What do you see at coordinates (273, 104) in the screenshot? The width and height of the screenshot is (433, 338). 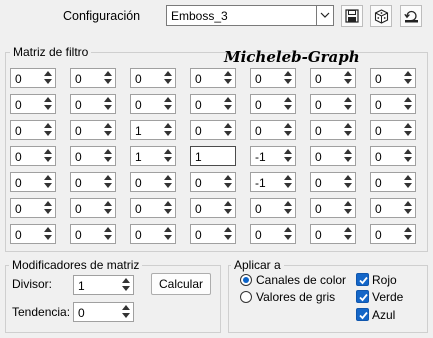 I see `matrix-cell-r2-c5: 0` at bounding box center [273, 104].